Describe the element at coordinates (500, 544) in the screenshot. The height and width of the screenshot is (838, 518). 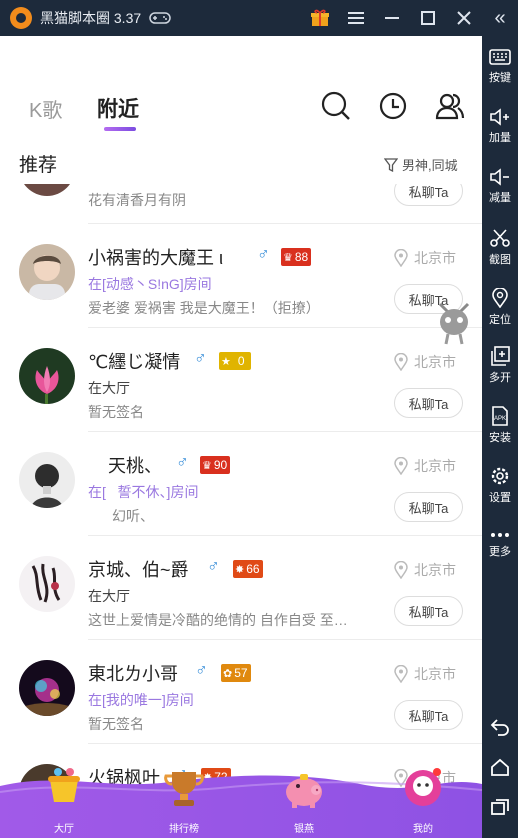
I see `sidebar-item-more: 更多` at that location.